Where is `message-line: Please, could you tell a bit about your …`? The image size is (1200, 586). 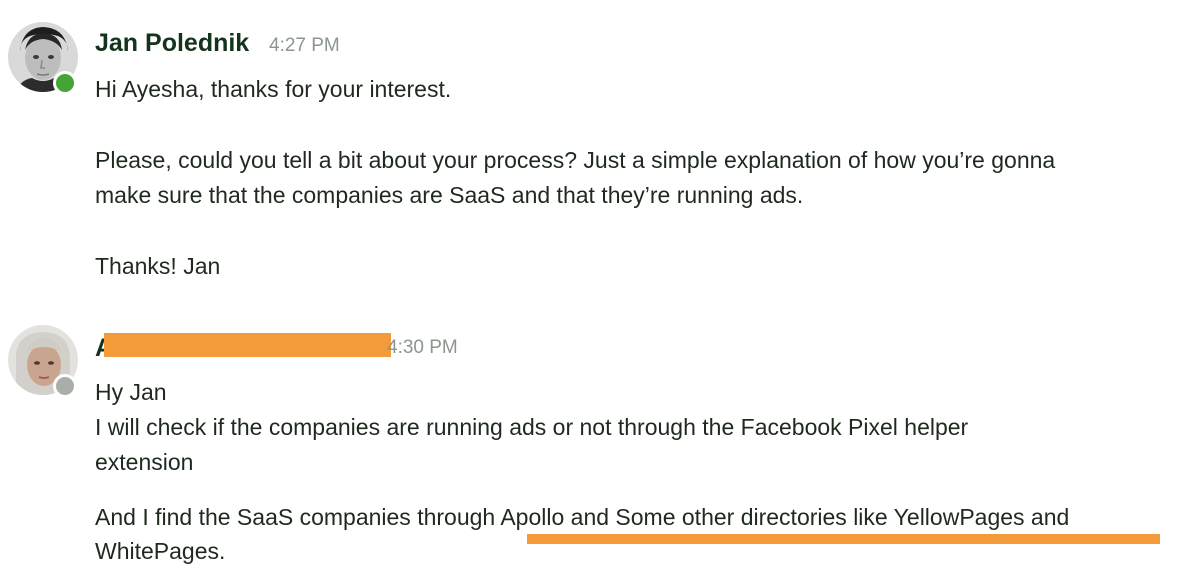 message-line: Please, could you tell a bit about your … is located at coordinates (575, 160).